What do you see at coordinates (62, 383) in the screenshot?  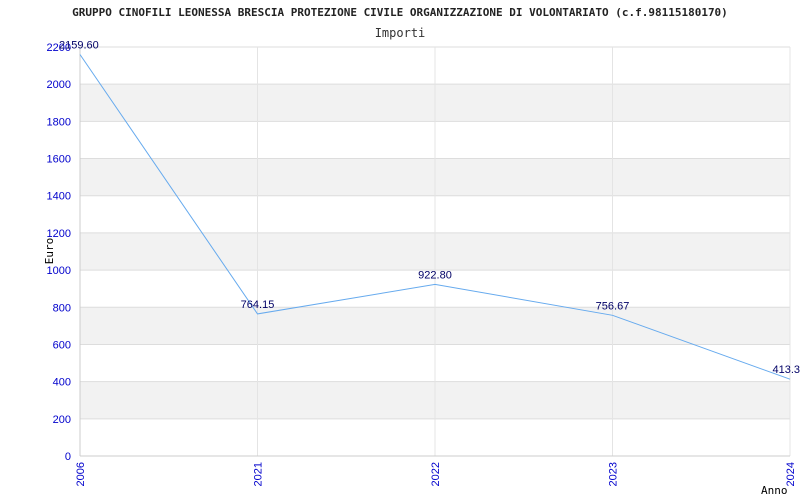 I see `y-tick-label: 400` at bounding box center [62, 383].